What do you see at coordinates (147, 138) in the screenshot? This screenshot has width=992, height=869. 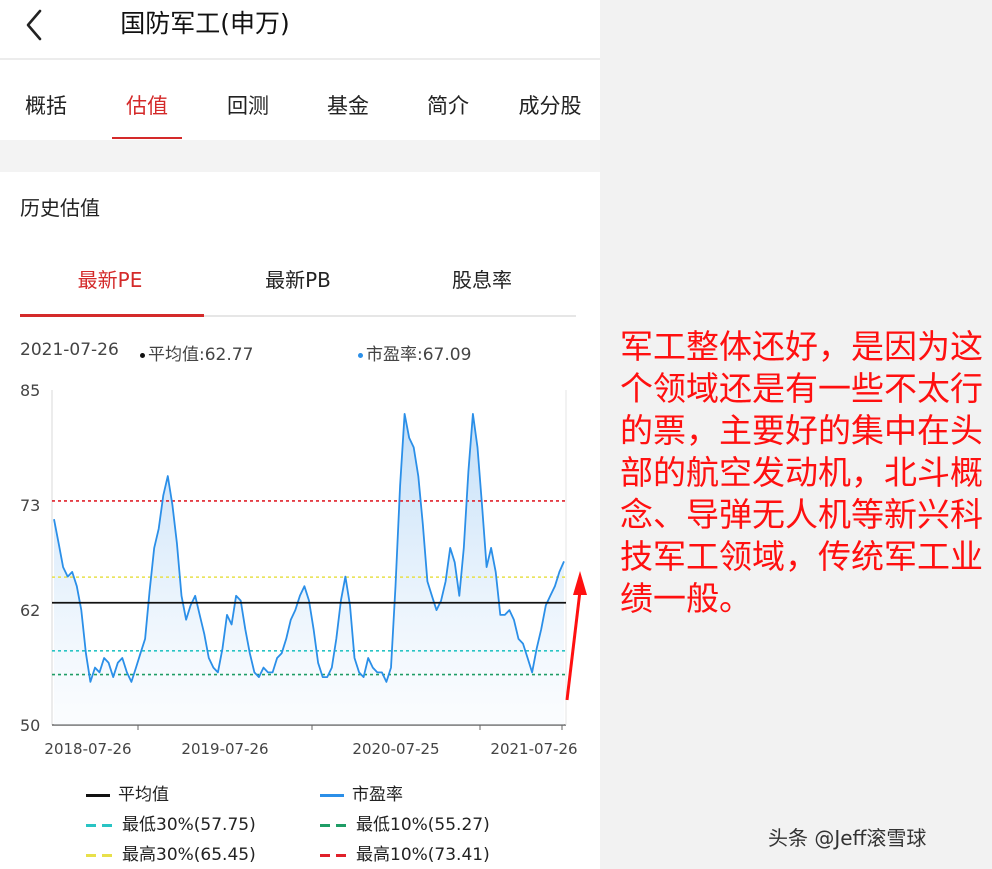 I see `active-tab-indicator` at bounding box center [147, 138].